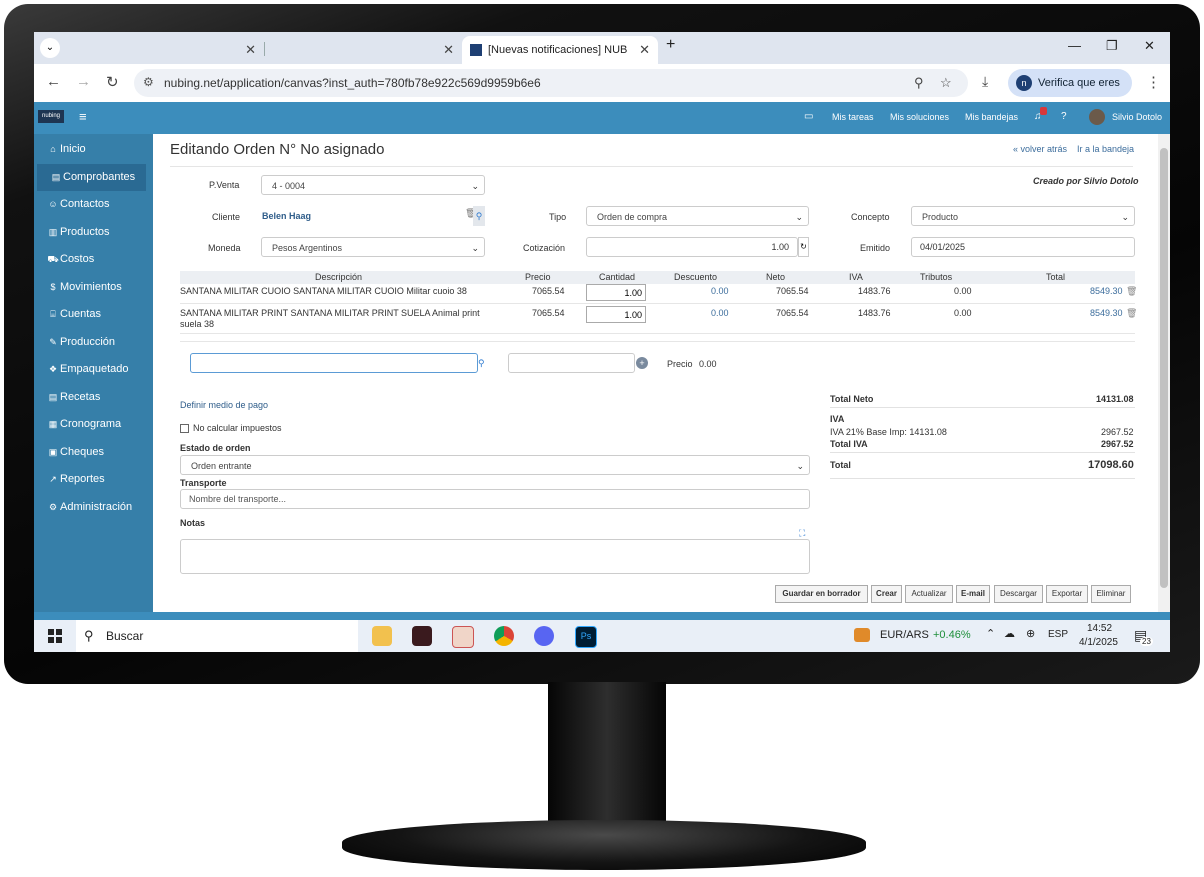  Describe the element at coordinates (93, 507) in the screenshot. I see `sidebar-item-administracion: ⚙ Administración` at that location.